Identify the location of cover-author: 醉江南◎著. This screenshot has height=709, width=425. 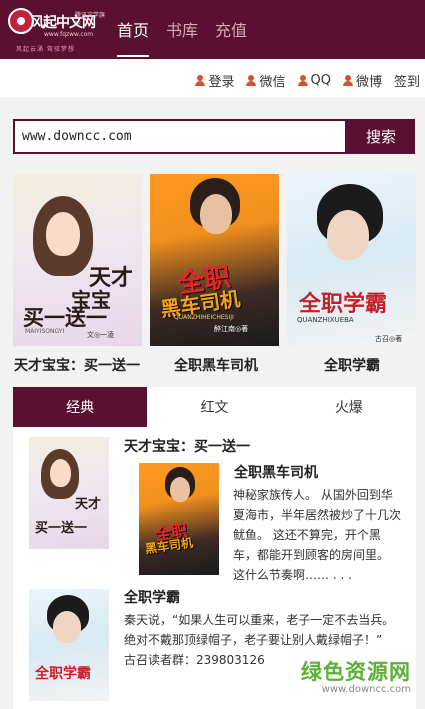
(231, 329).